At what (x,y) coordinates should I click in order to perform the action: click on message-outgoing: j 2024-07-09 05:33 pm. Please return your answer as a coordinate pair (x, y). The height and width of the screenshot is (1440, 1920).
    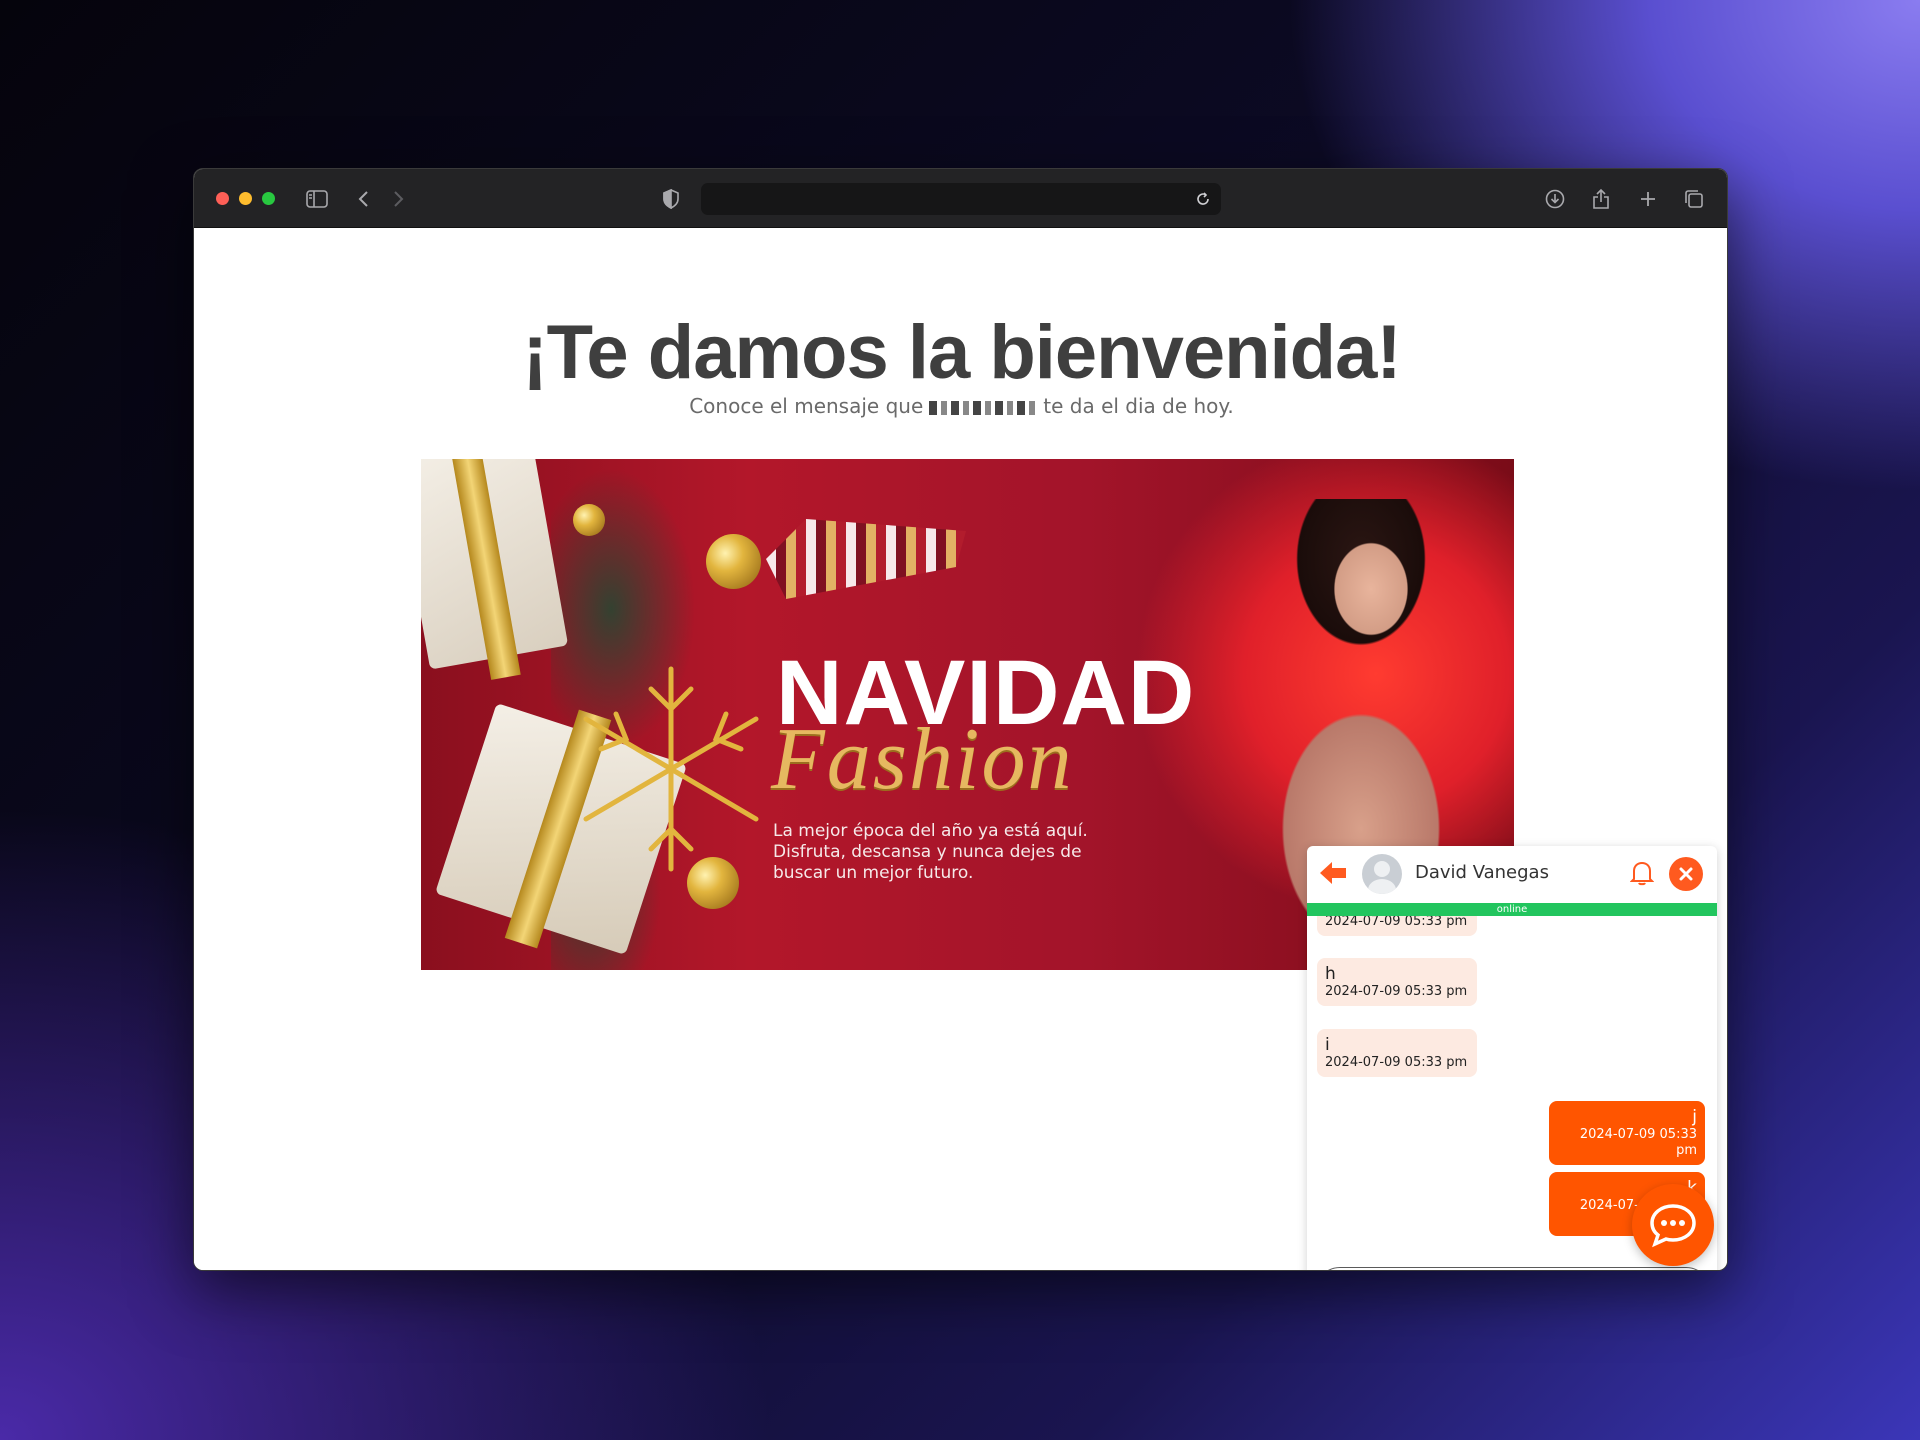
    Looking at the image, I should click on (1627, 1133).